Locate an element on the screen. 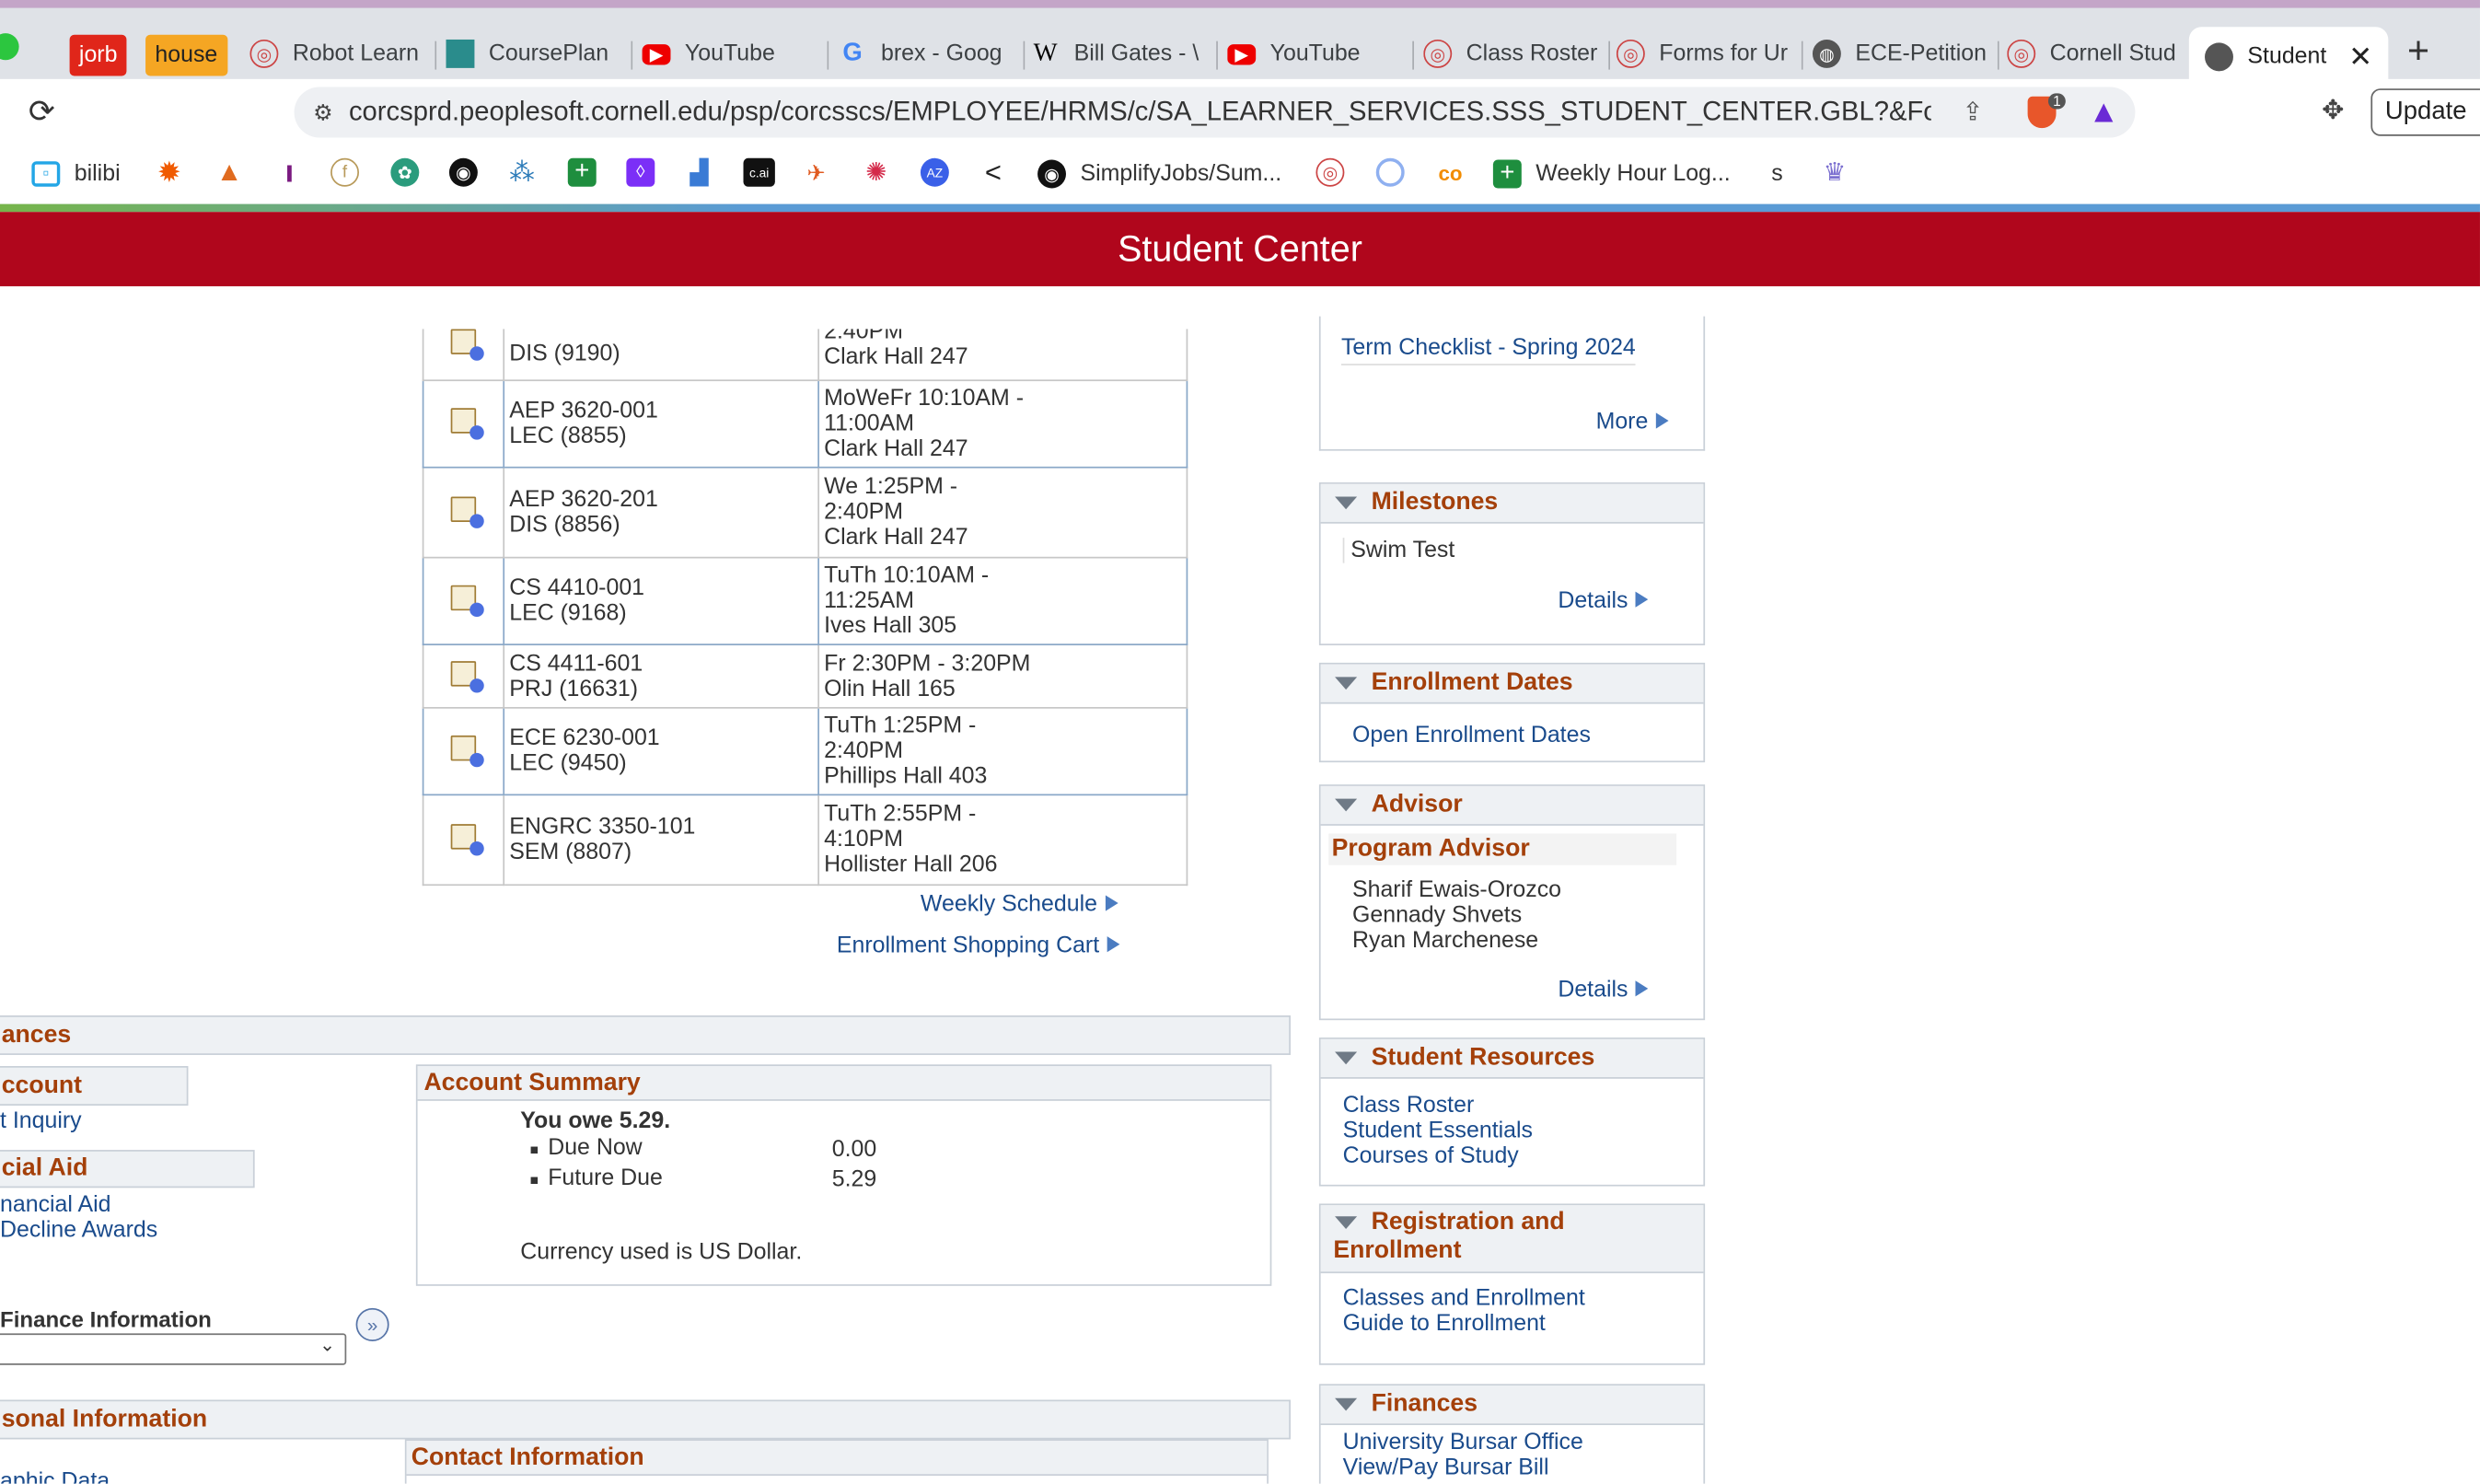 The image size is (2480, 1484). bookmark-cai-icon: c.ai is located at coordinates (759, 172).